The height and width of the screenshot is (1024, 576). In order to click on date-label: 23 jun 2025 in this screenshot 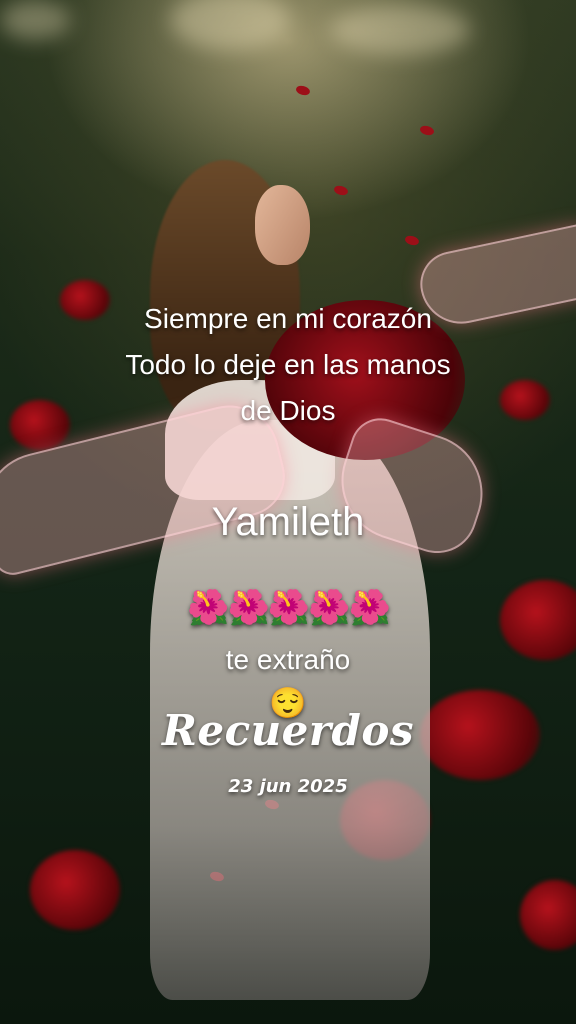, I will do `click(288, 786)`.